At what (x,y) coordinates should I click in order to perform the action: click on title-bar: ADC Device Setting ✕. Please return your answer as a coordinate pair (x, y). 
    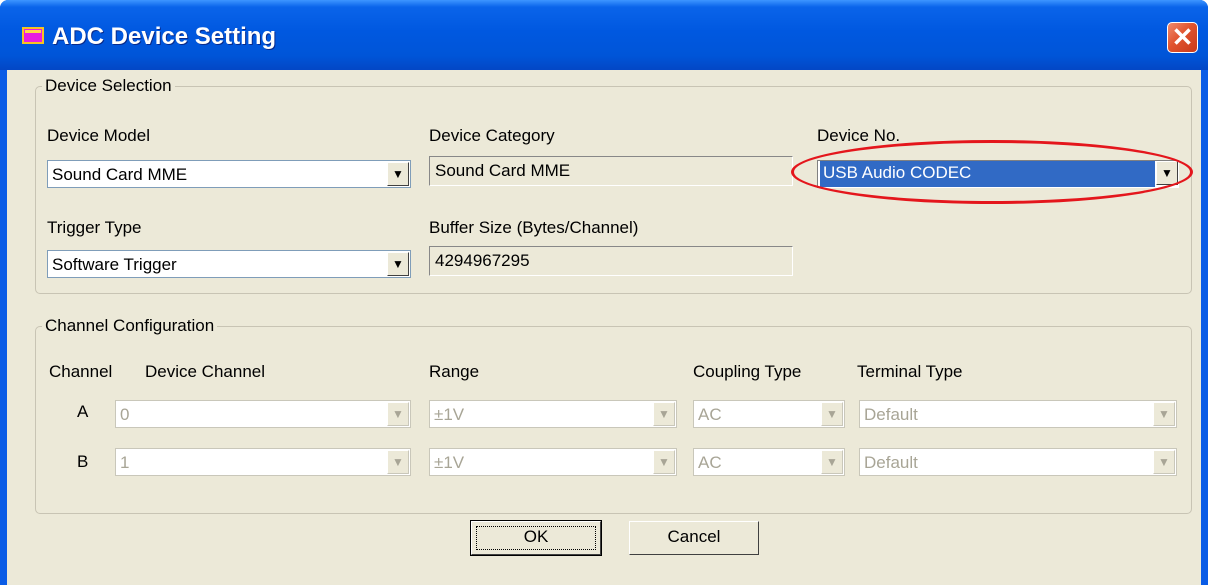
    Looking at the image, I should click on (604, 35).